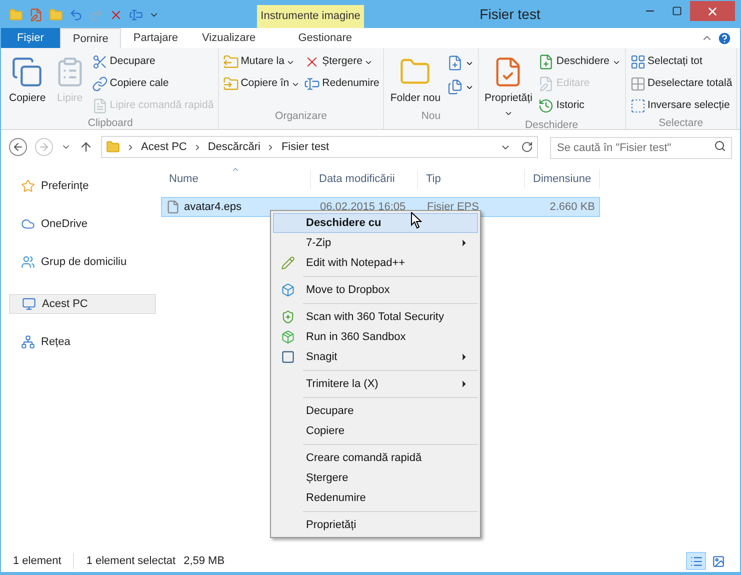 The image size is (741, 575). I want to click on menu-item: 7-Zip, so click(375, 243).